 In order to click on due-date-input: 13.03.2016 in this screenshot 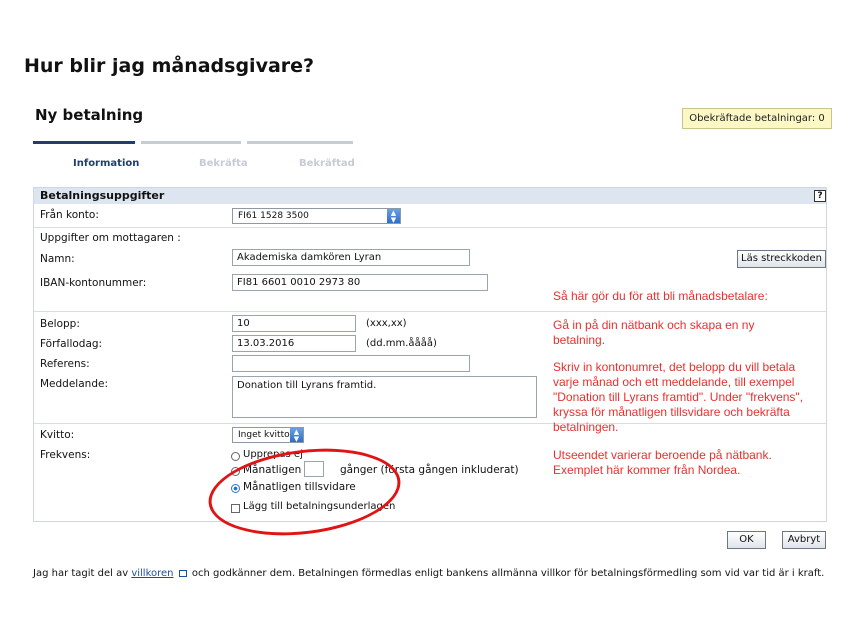, I will do `click(294, 343)`.